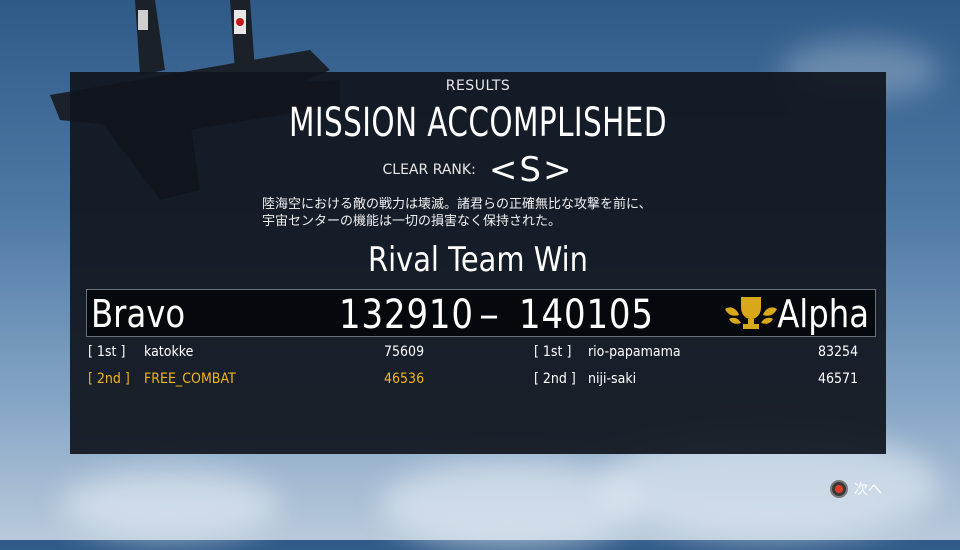 This screenshot has width=960, height=550. What do you see at coordinates (751, 313) in the screenshot?
I see `trophy-icon` at bounding box center [751, 313].